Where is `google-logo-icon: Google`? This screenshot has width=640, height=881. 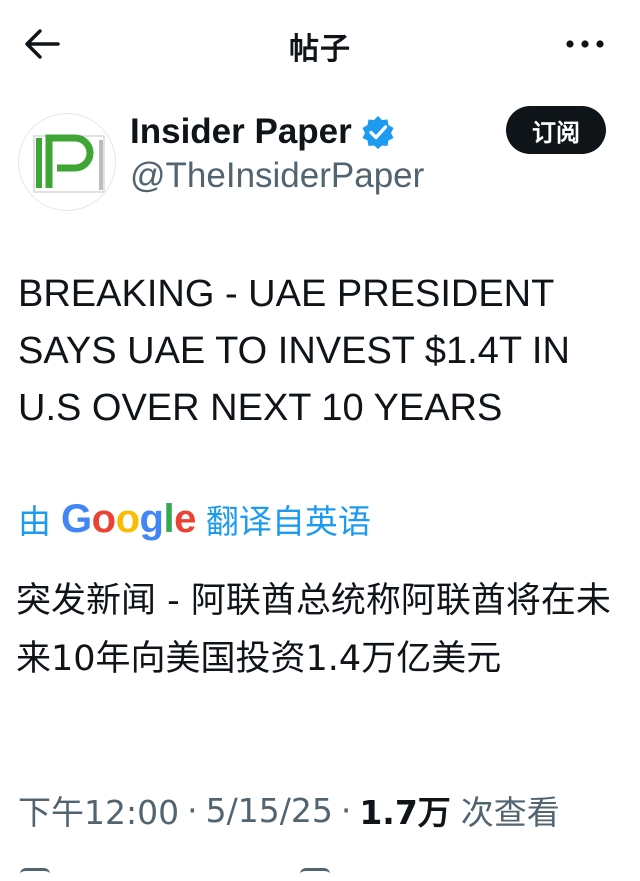 google-logo-icon: Google is located at coordinates (128, 518).